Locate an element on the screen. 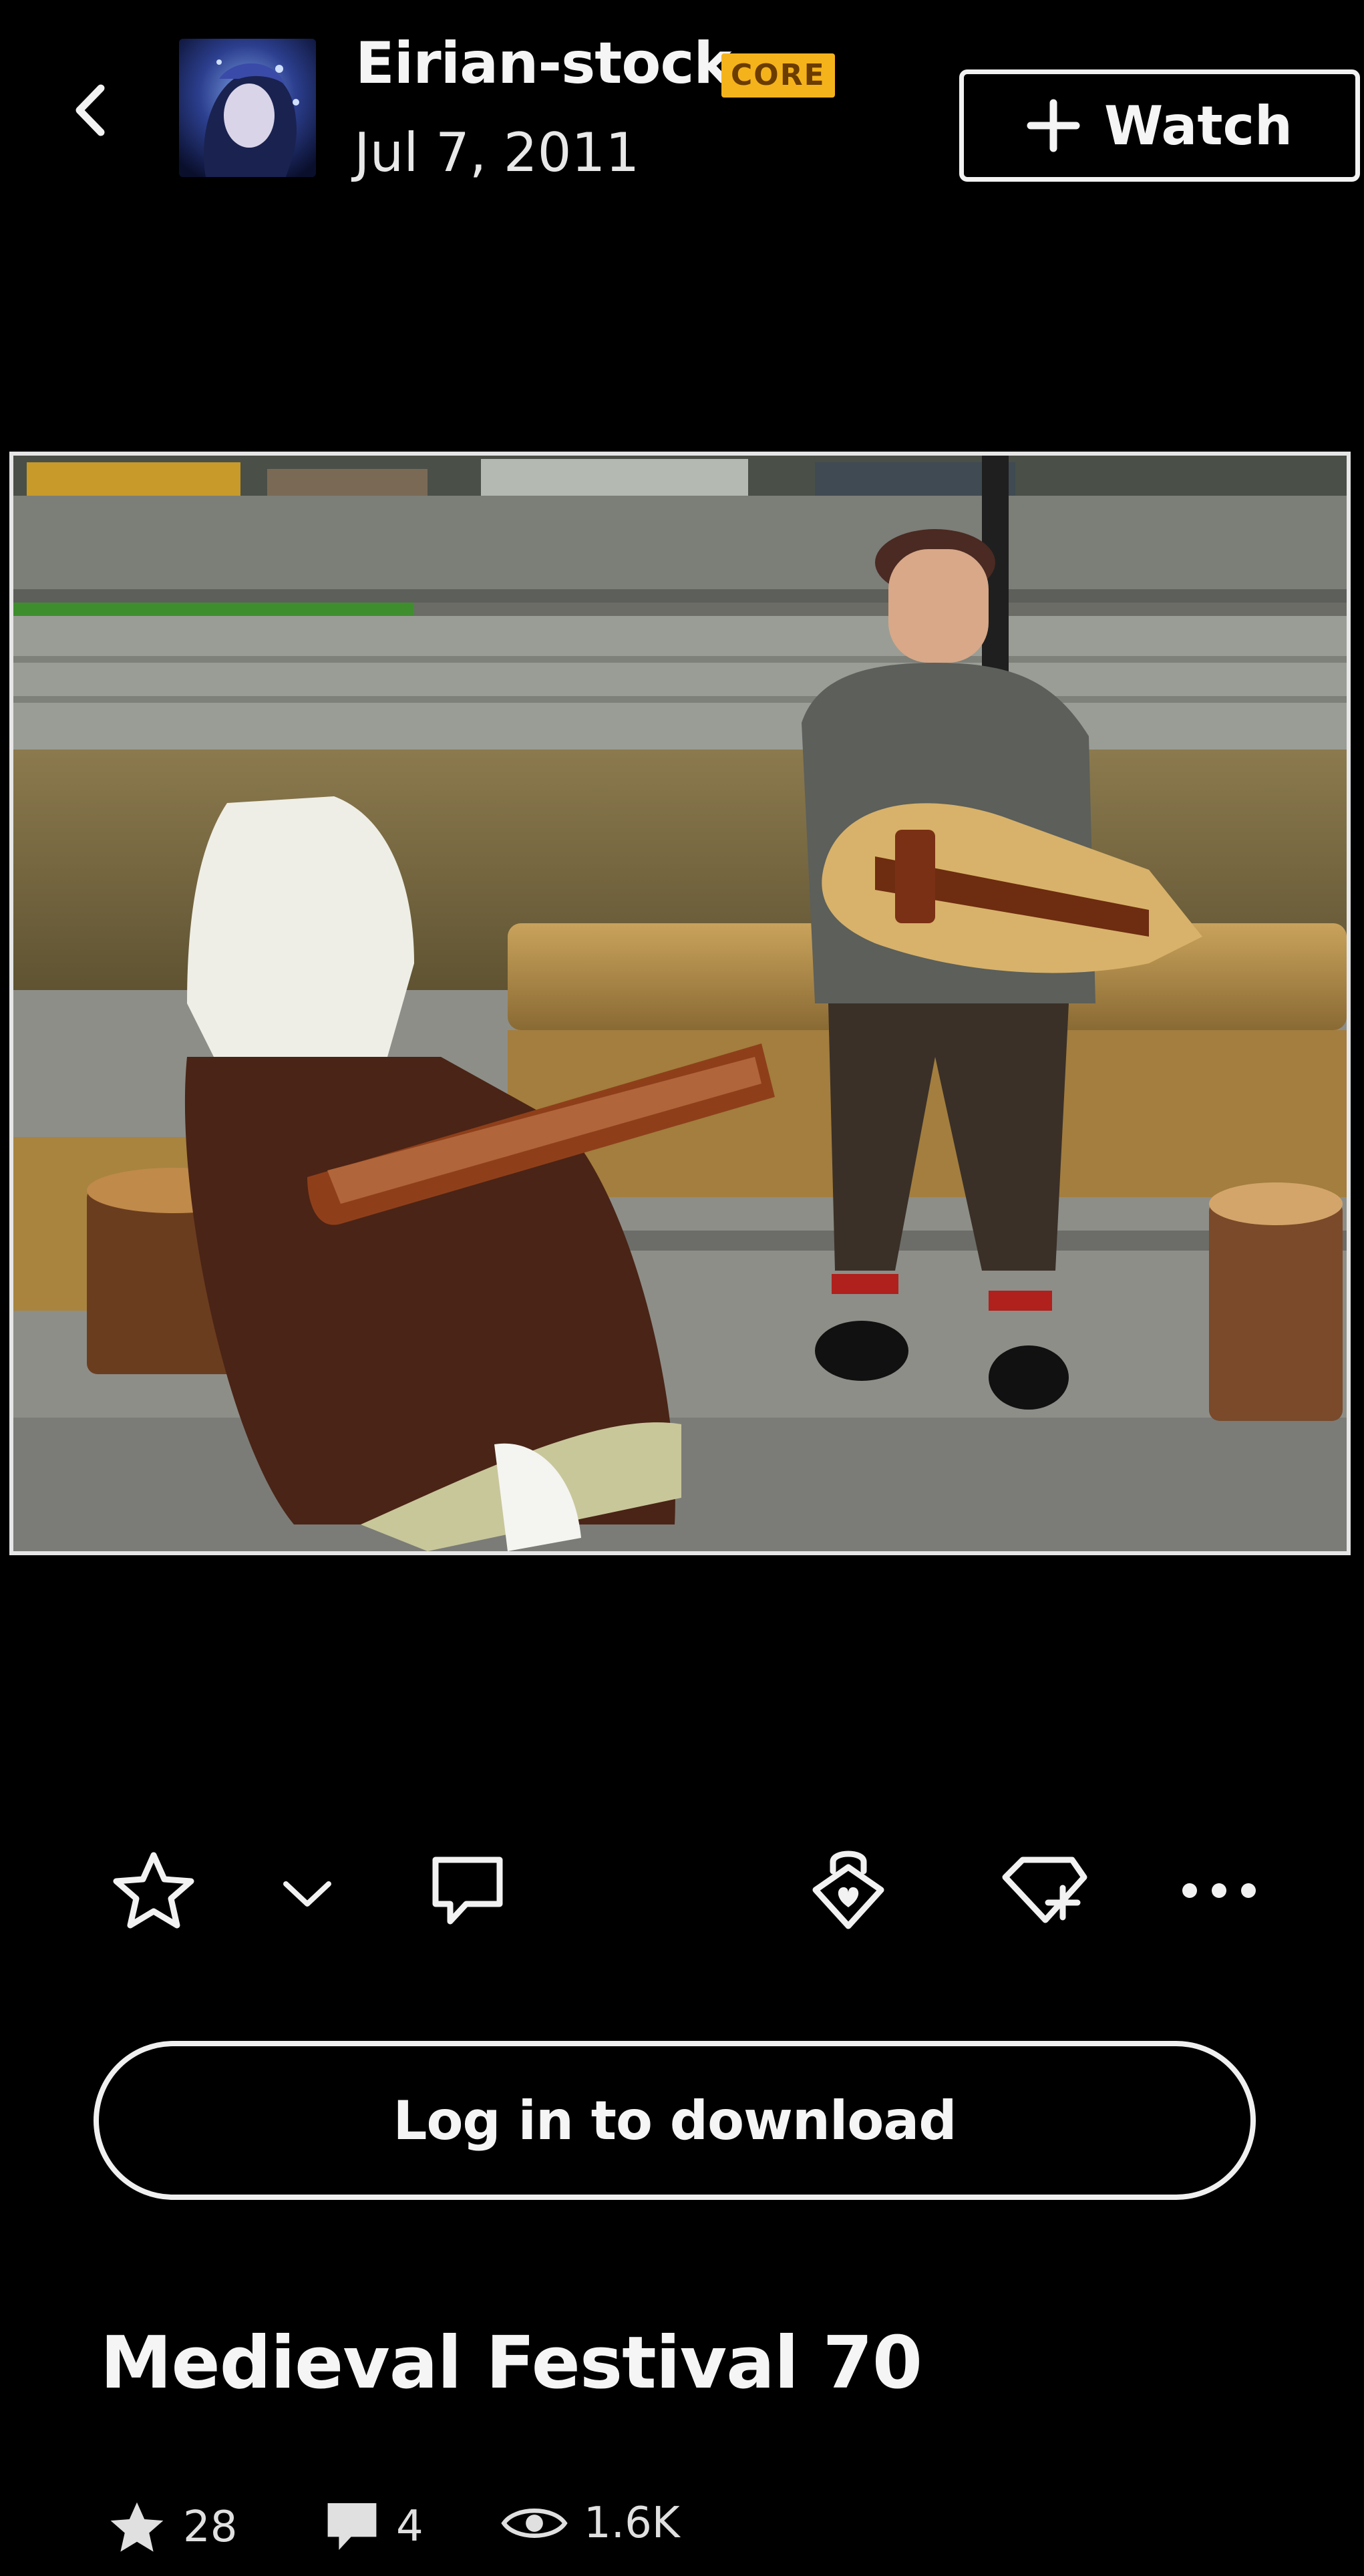 Image resolution: width=1364 pixels, height=2576 pixels. eye-icon is located at coordinates (534, 2523).